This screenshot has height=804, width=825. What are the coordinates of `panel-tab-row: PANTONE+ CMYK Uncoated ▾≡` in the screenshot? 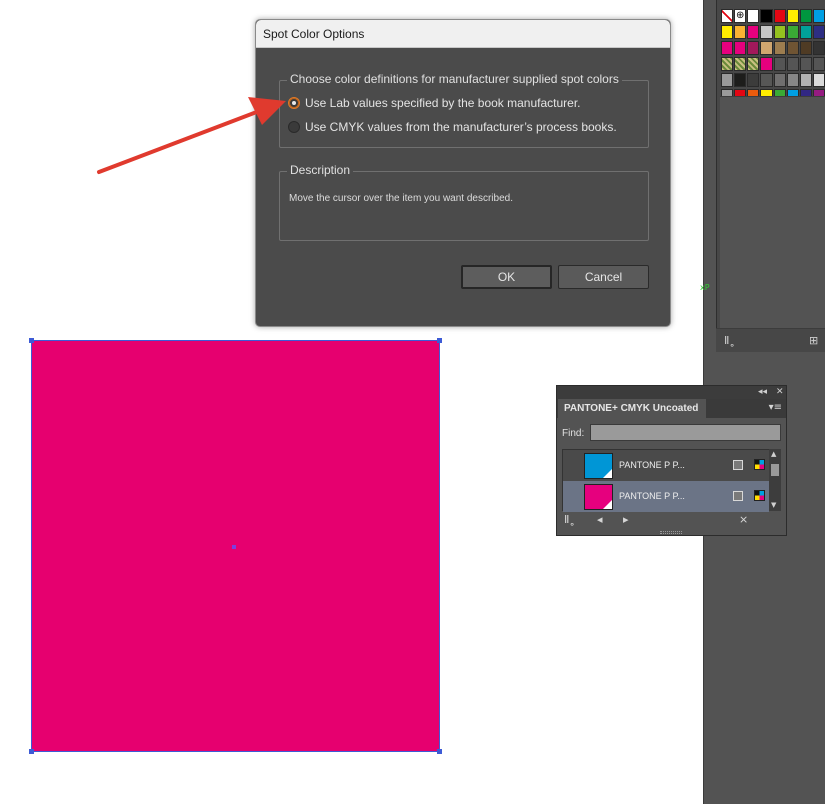 It's located at (671, 408).